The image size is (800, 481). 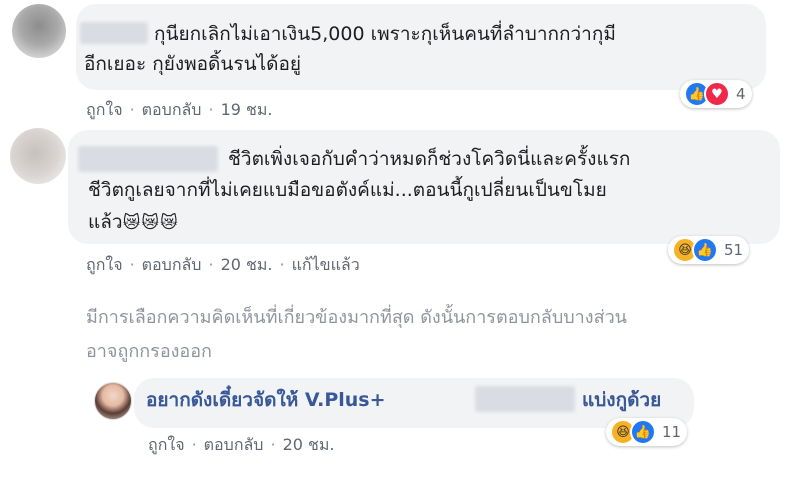 I want to click on reply-text-tail: แบ่งกูด้วย, so click(x=622, y=400).